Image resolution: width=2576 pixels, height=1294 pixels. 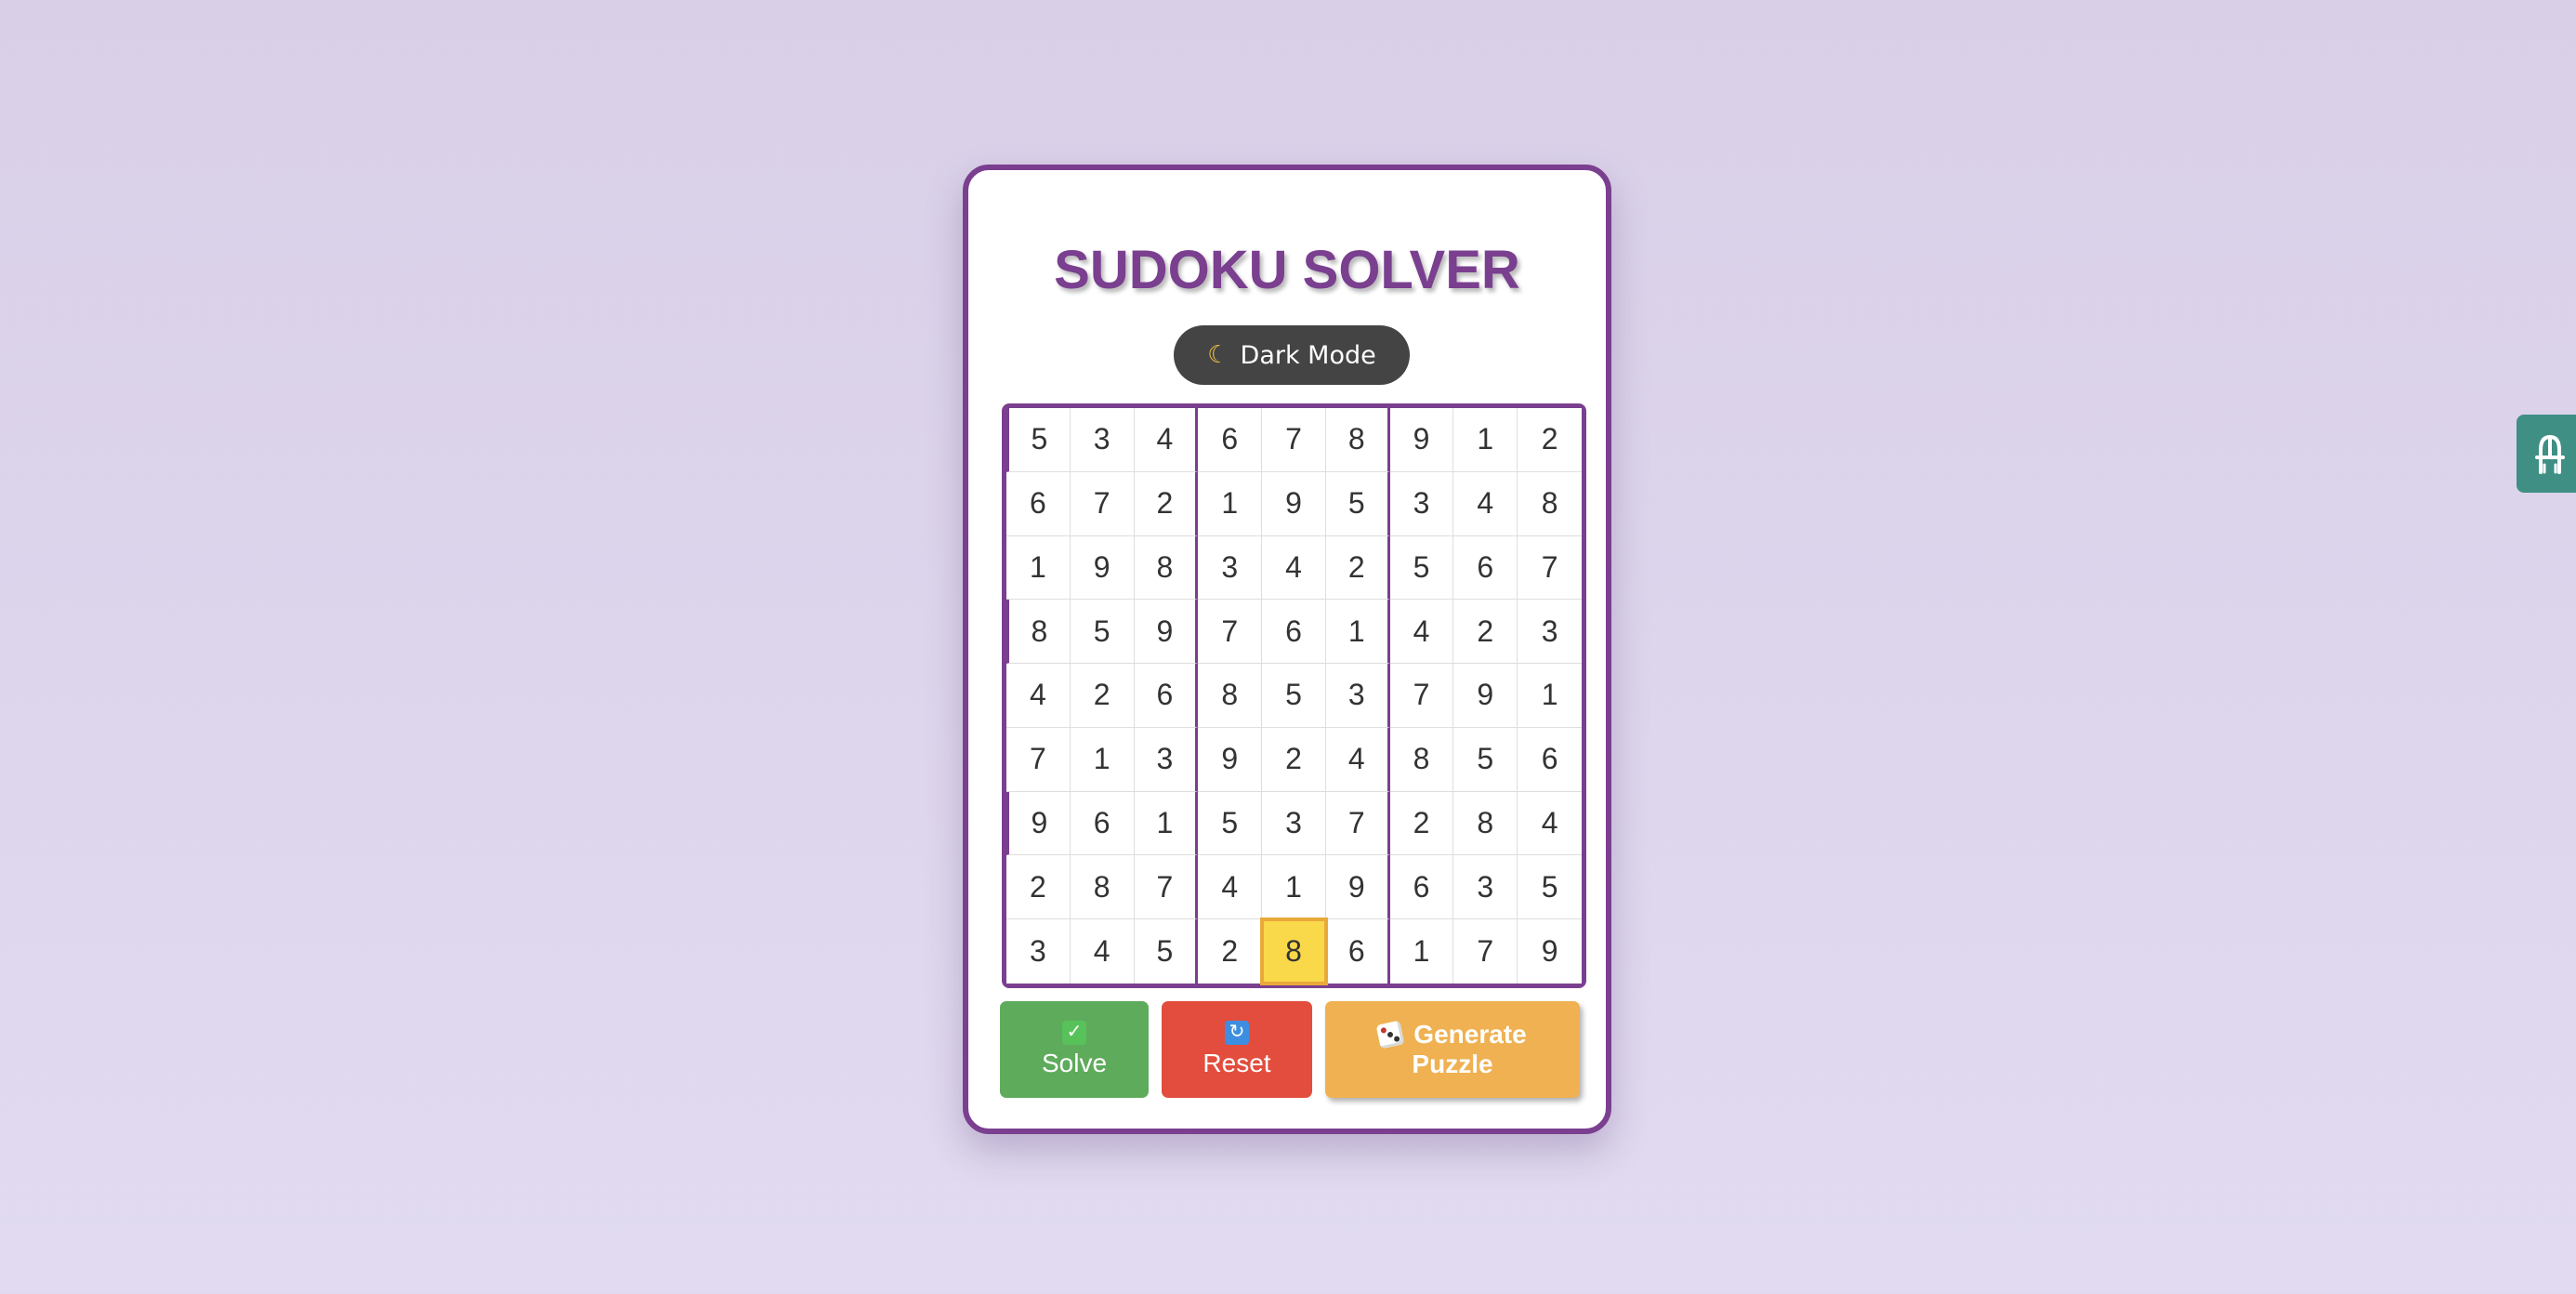 I want to click on dark-mode-button: ☾ Dark Mode, so click(x=1292, y=355).